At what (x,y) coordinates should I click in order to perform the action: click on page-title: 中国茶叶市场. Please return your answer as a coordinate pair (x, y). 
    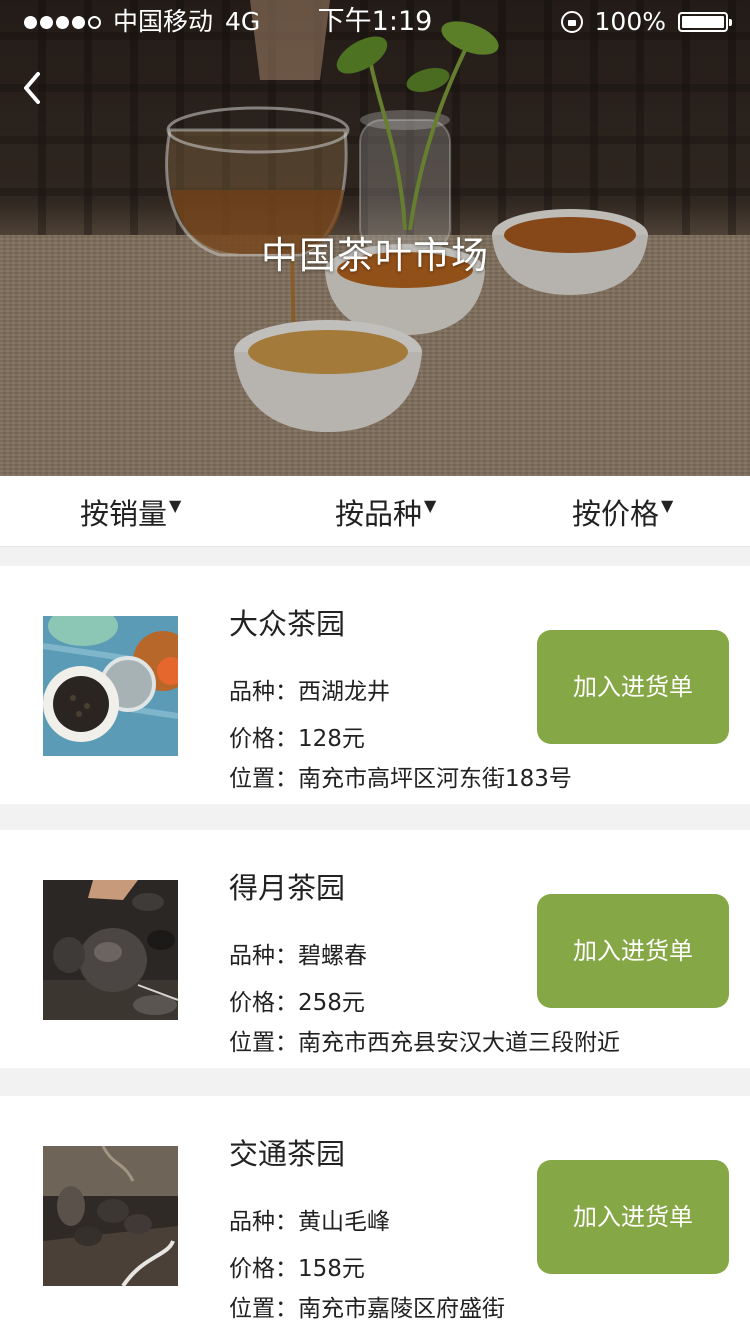
    Looking at the image, I should click on (375, 255).